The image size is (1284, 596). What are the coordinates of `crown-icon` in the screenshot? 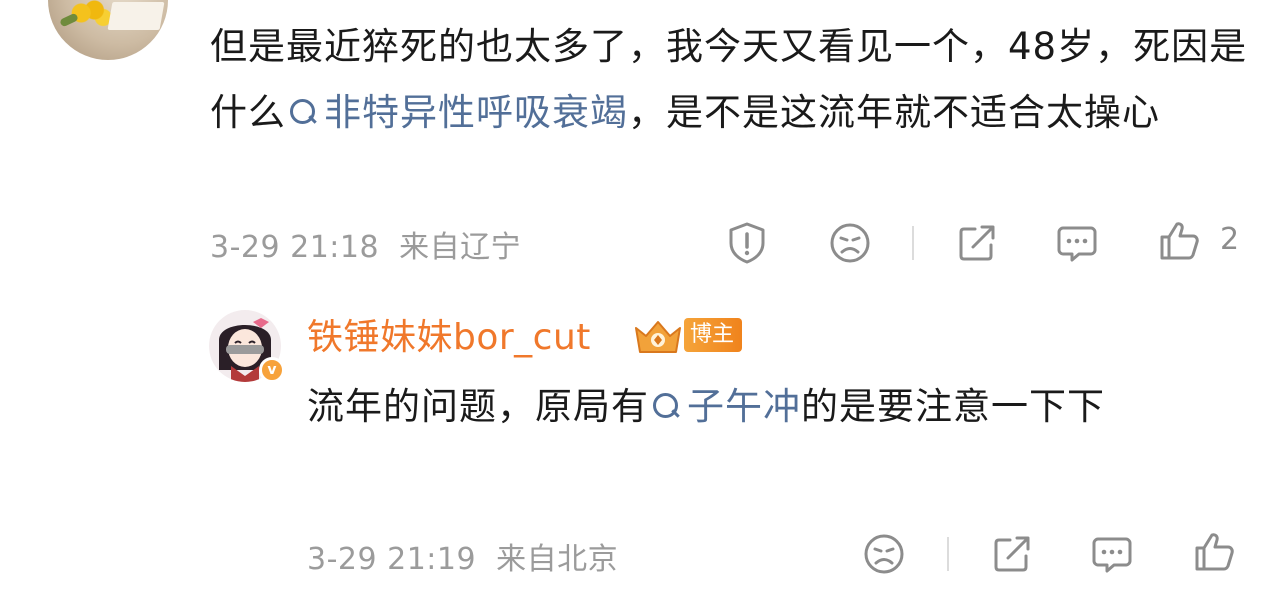 It's located at (658, 339).